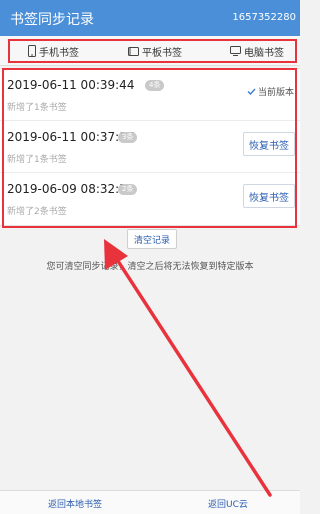 Image resolution: width=320 pixels, height=514 pixels. What do you see at coordinates (71, 137) in the screenshot?
I see `record-time: 2019-06-11 00:37:17` at bounding box center [71, 137].